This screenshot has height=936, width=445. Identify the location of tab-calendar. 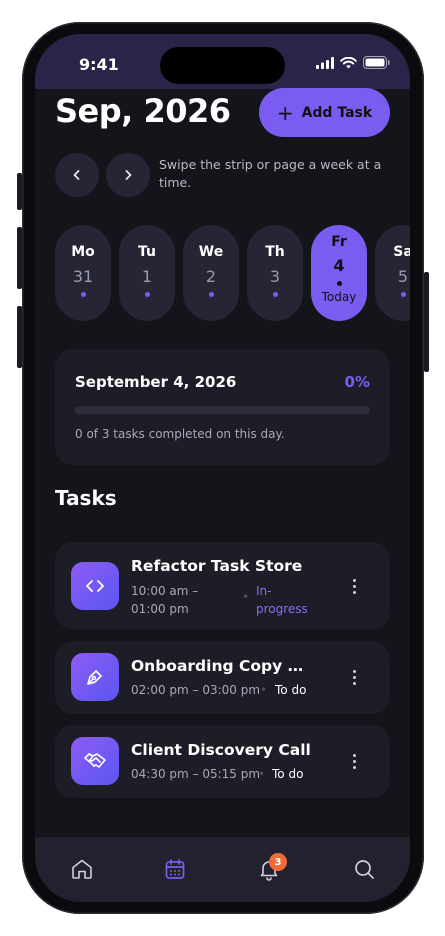
(175, 869).